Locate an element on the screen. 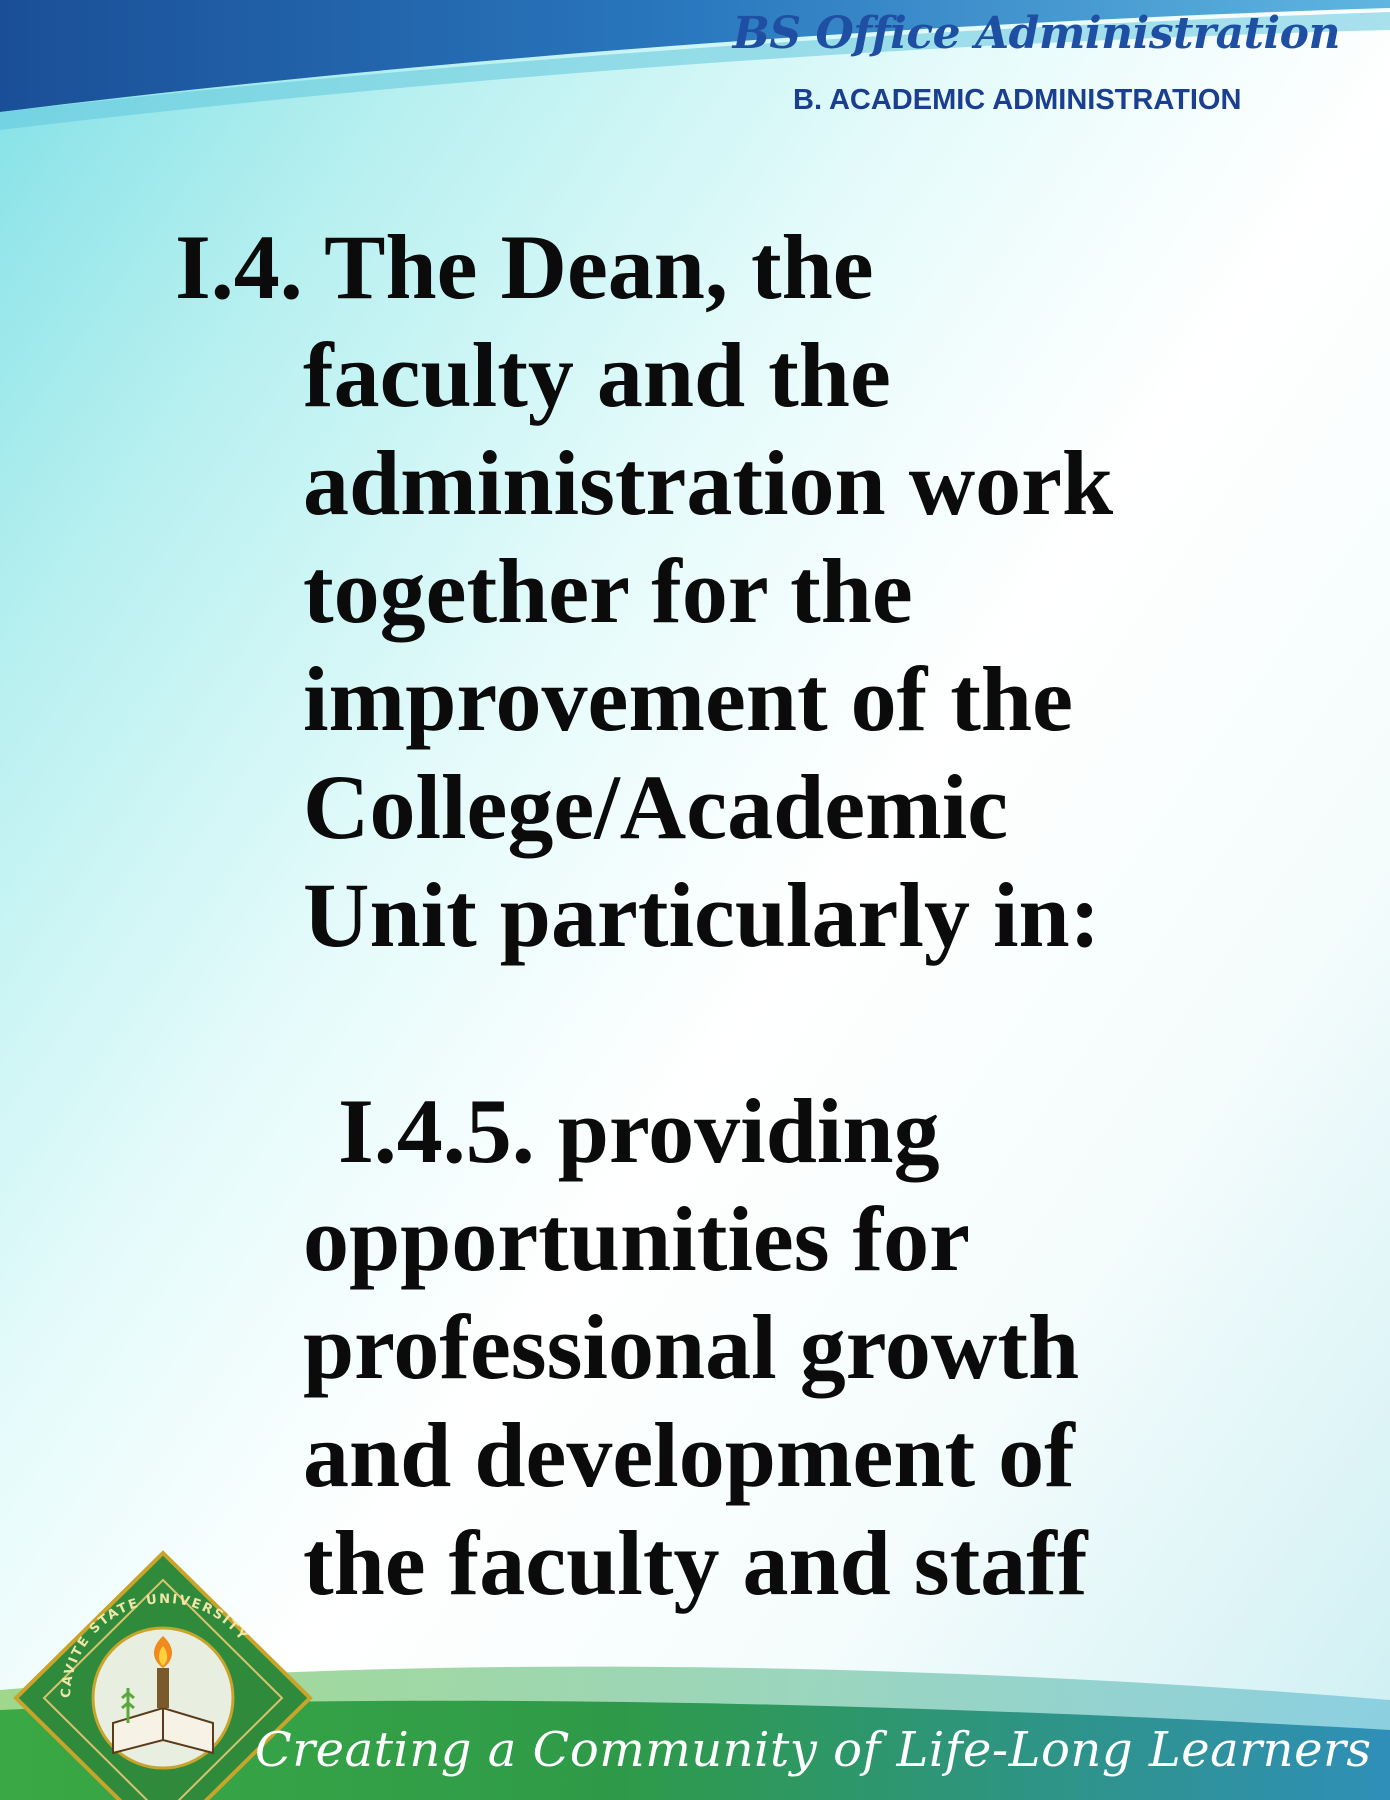 Image resolution: width=1390 pixels, height=1800 pixels. subitem-line: professional growth is located at coordinates (691, 1347).